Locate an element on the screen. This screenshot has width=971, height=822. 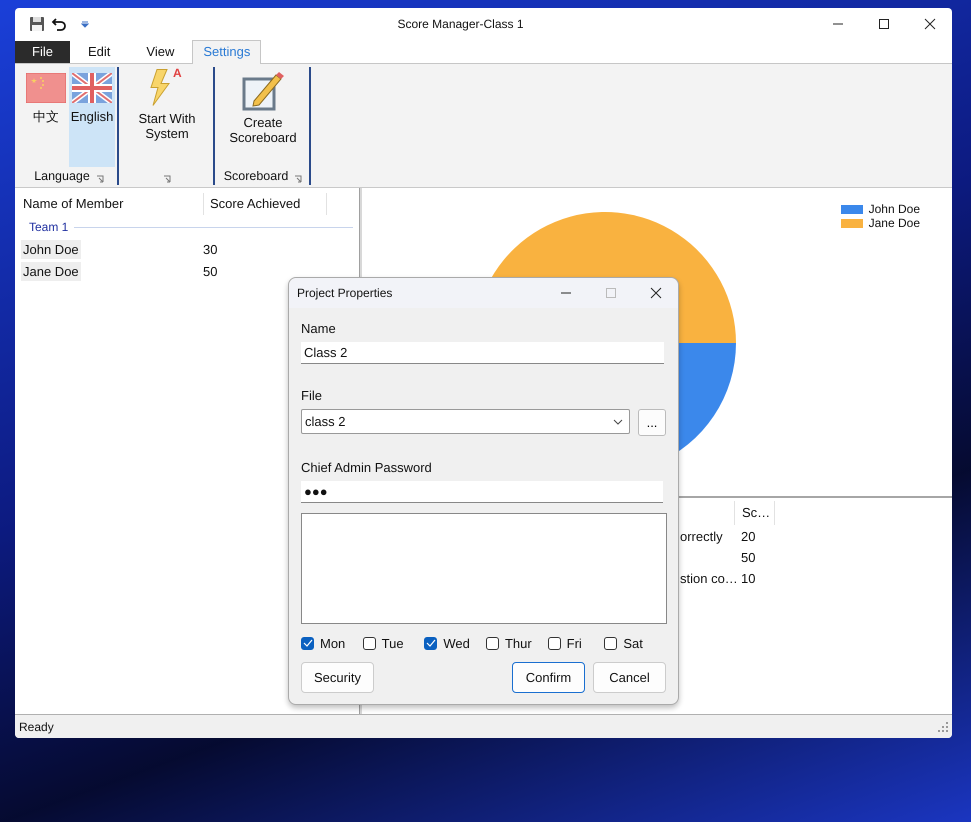
dropdown-icon is located at coordinates (85, 24).